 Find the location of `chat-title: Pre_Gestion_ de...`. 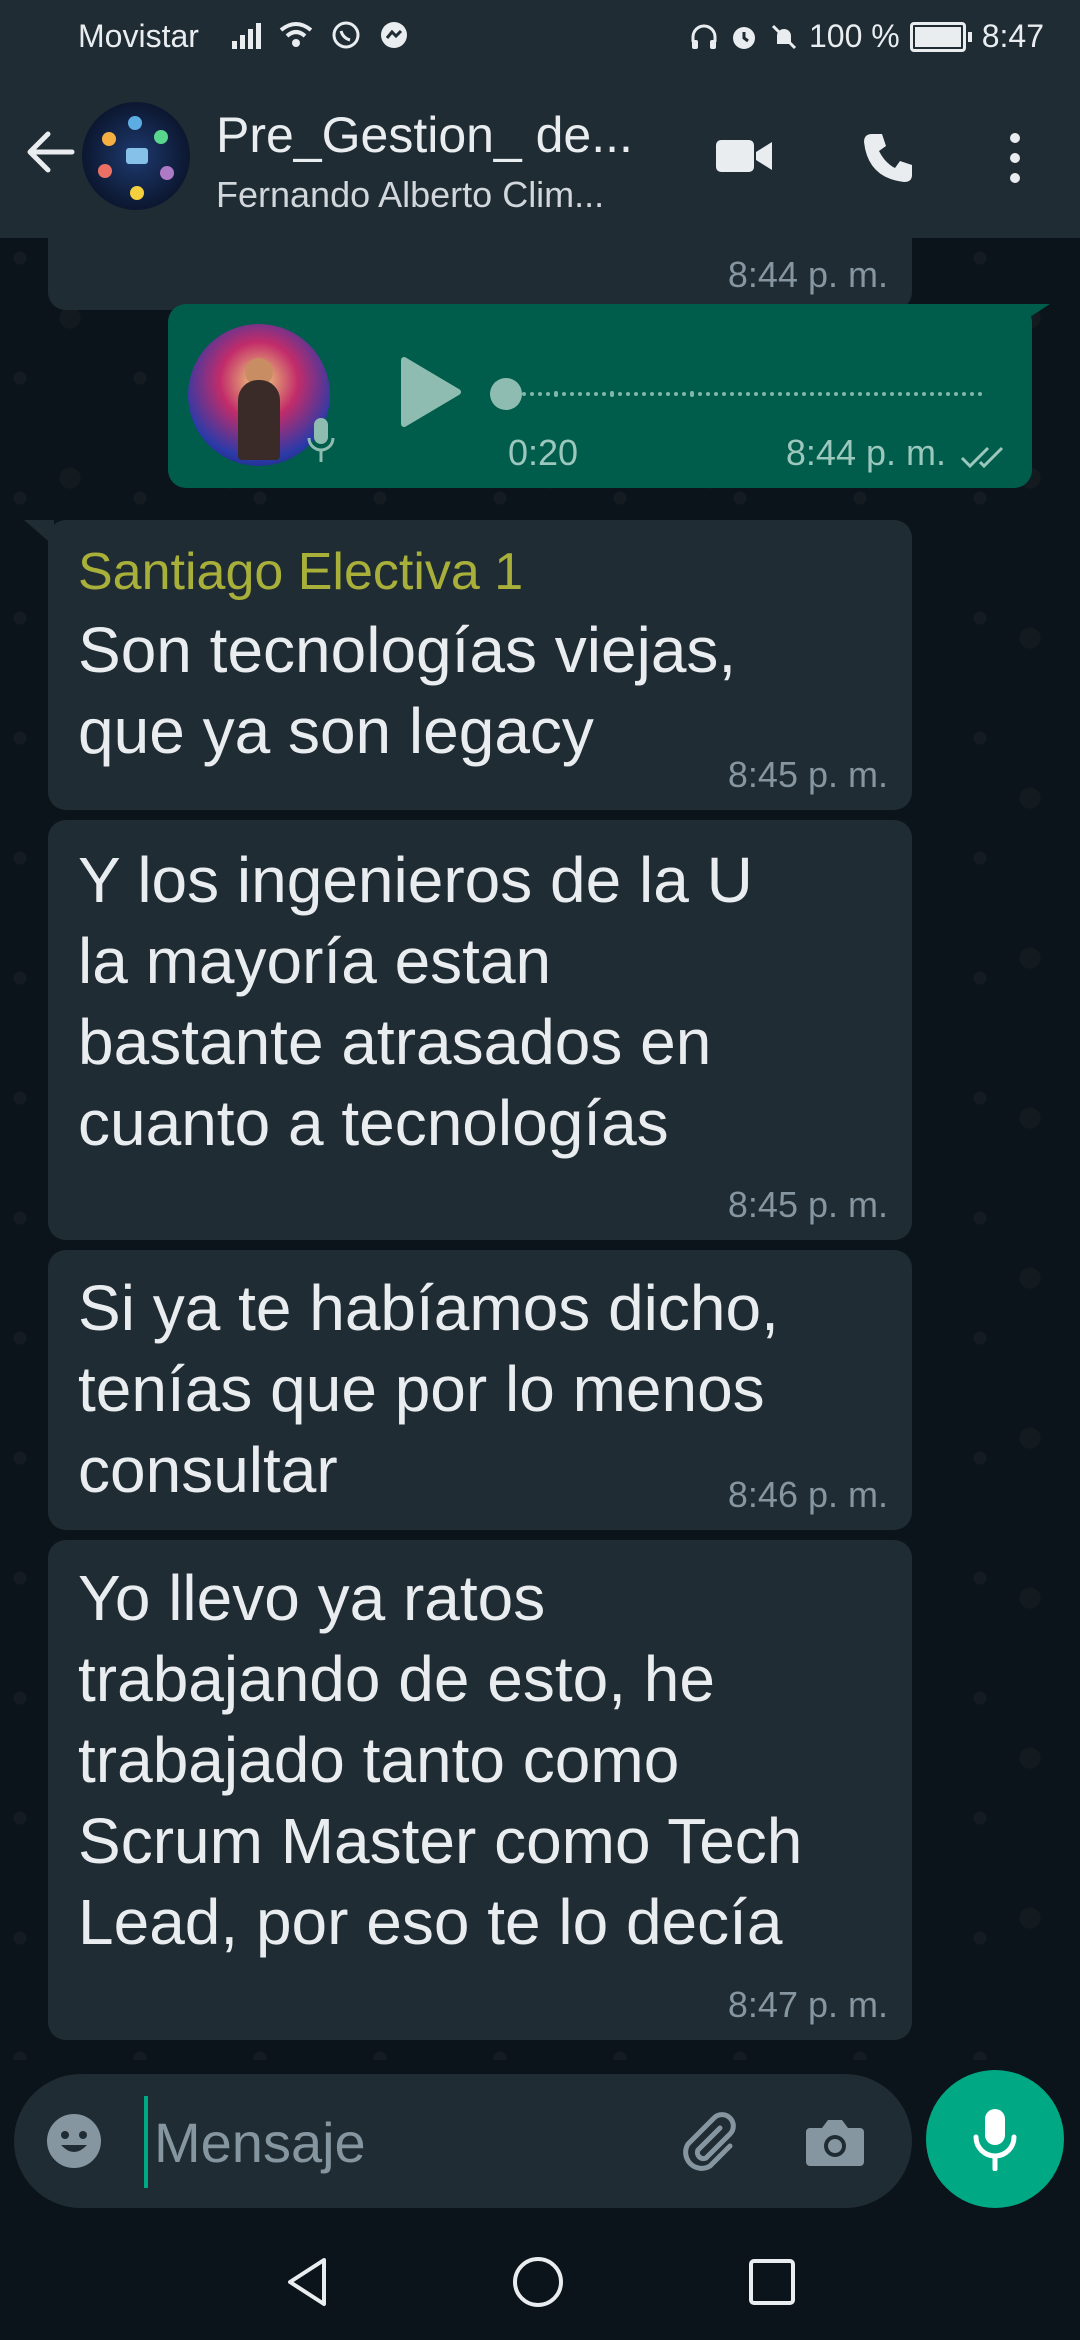

chat-title: Pre_Gestion_ de... is located at coordinates (446, 135).